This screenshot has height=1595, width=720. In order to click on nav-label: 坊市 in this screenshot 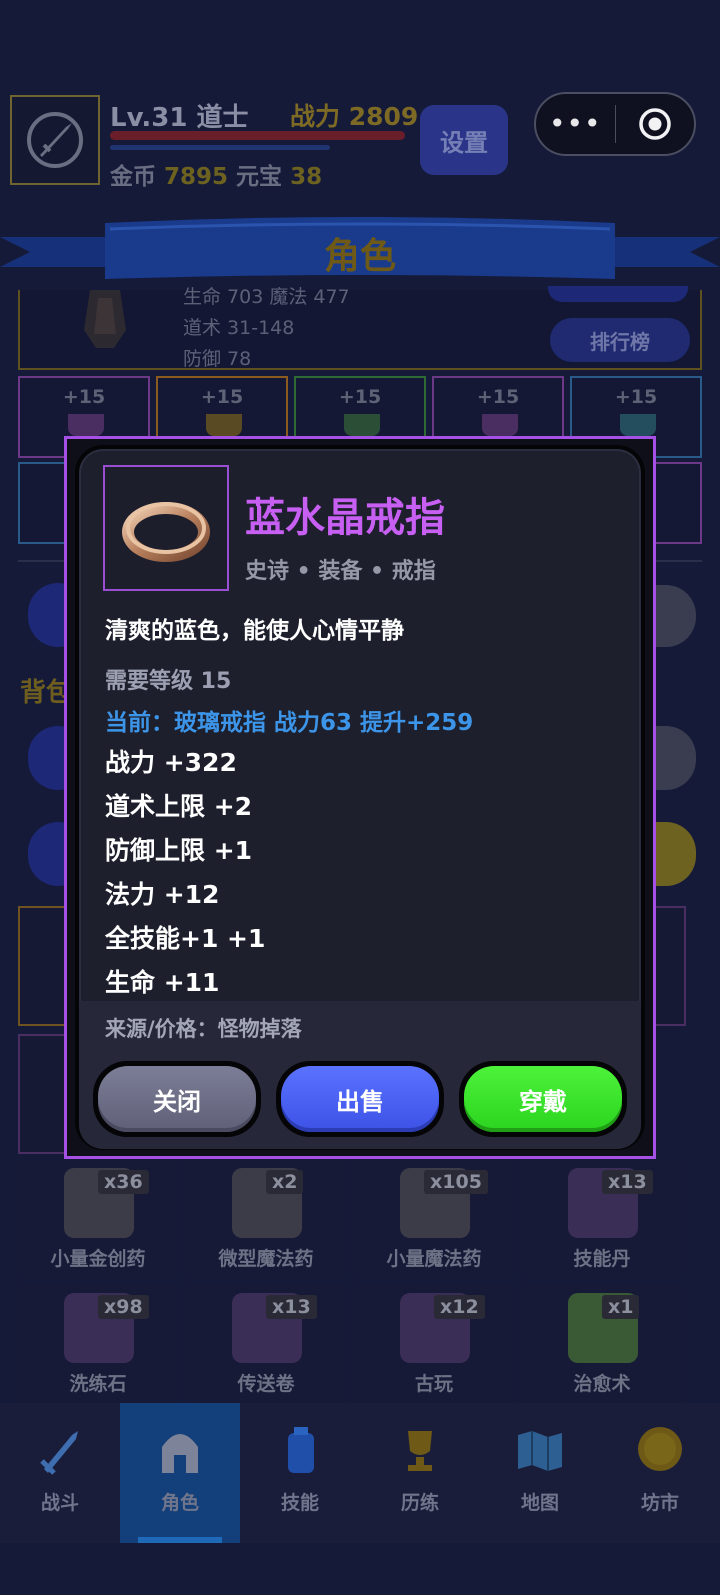, I will do `click(659, 1503)`.